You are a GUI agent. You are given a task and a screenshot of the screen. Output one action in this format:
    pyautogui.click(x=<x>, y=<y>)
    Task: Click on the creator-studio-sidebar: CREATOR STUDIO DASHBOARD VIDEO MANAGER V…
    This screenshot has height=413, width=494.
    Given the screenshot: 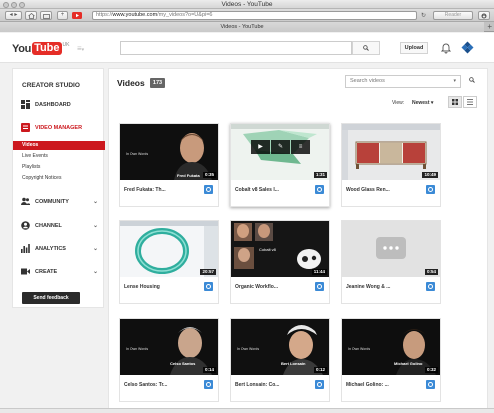 What is the action you would take?
    pyautogui.click(x=58, y=188)
    